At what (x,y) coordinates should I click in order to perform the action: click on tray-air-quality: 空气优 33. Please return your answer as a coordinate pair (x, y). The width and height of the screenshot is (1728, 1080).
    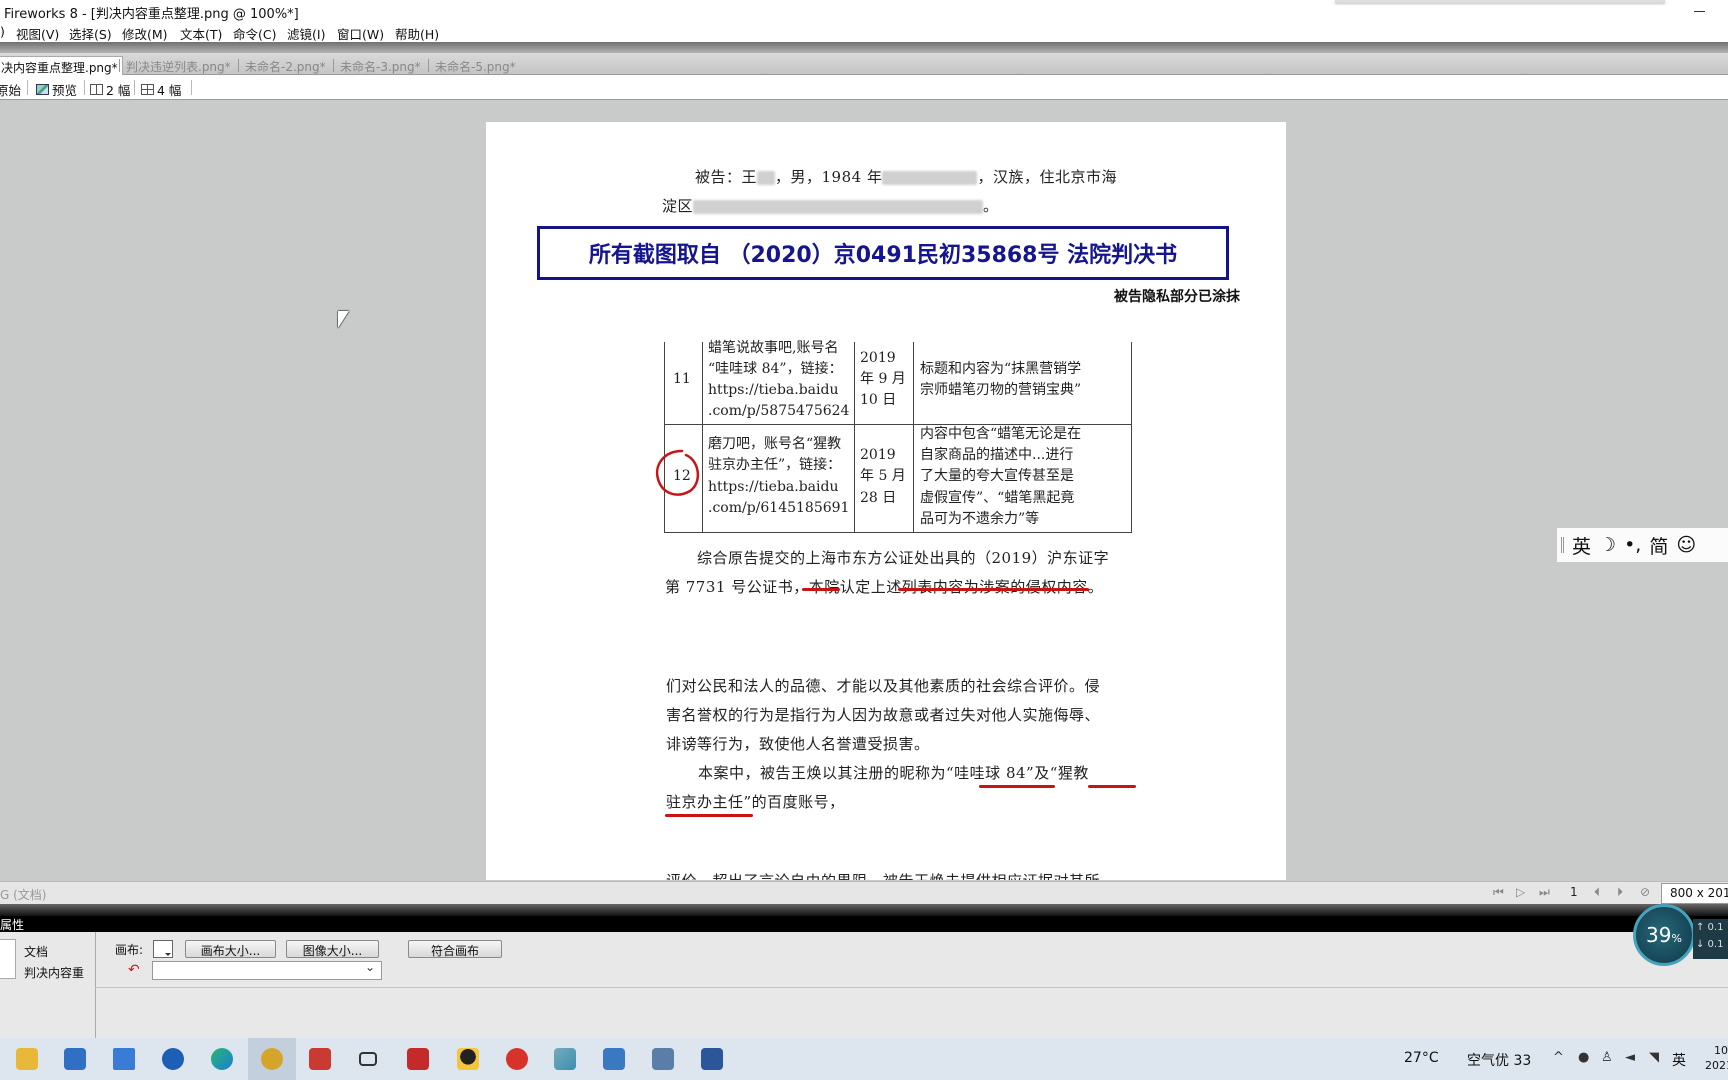
    Looking at the image, I should click on (1499, 1060).